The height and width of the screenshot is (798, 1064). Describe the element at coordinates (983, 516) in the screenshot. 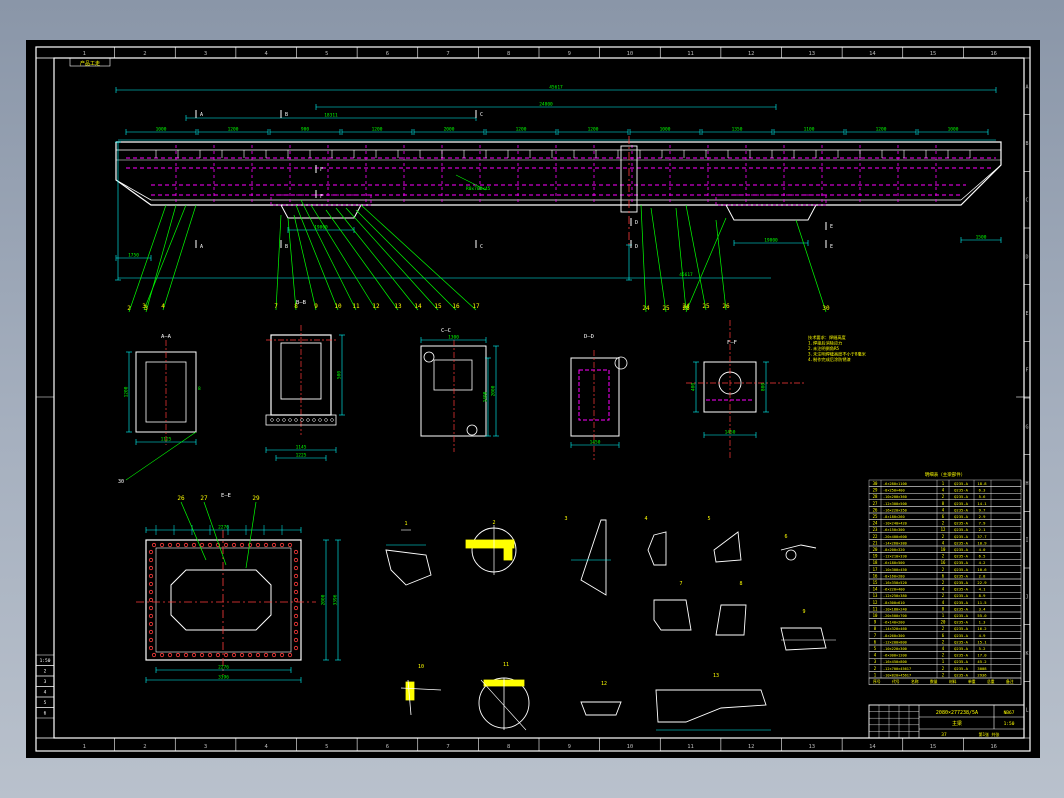

I see `bom-cell: 2.9` at that location.